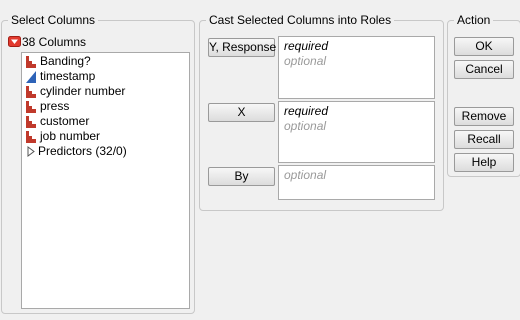 The width and height of the screenshot is (520, 320). What do you see at coordinates (241, 176) in the screenshot?
I see `by-button: By` at bounding box center [241, 176].